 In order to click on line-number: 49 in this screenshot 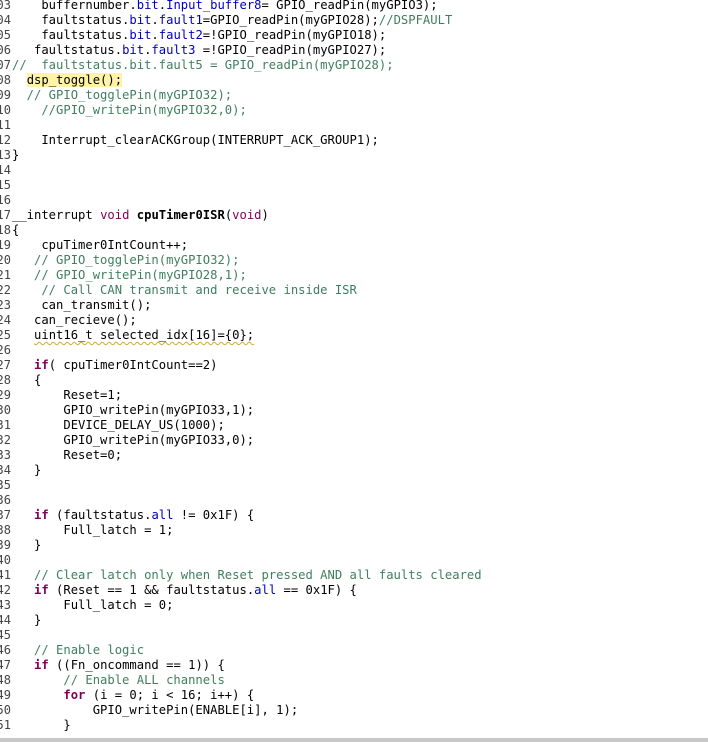, I will do `click(5, 695)`.